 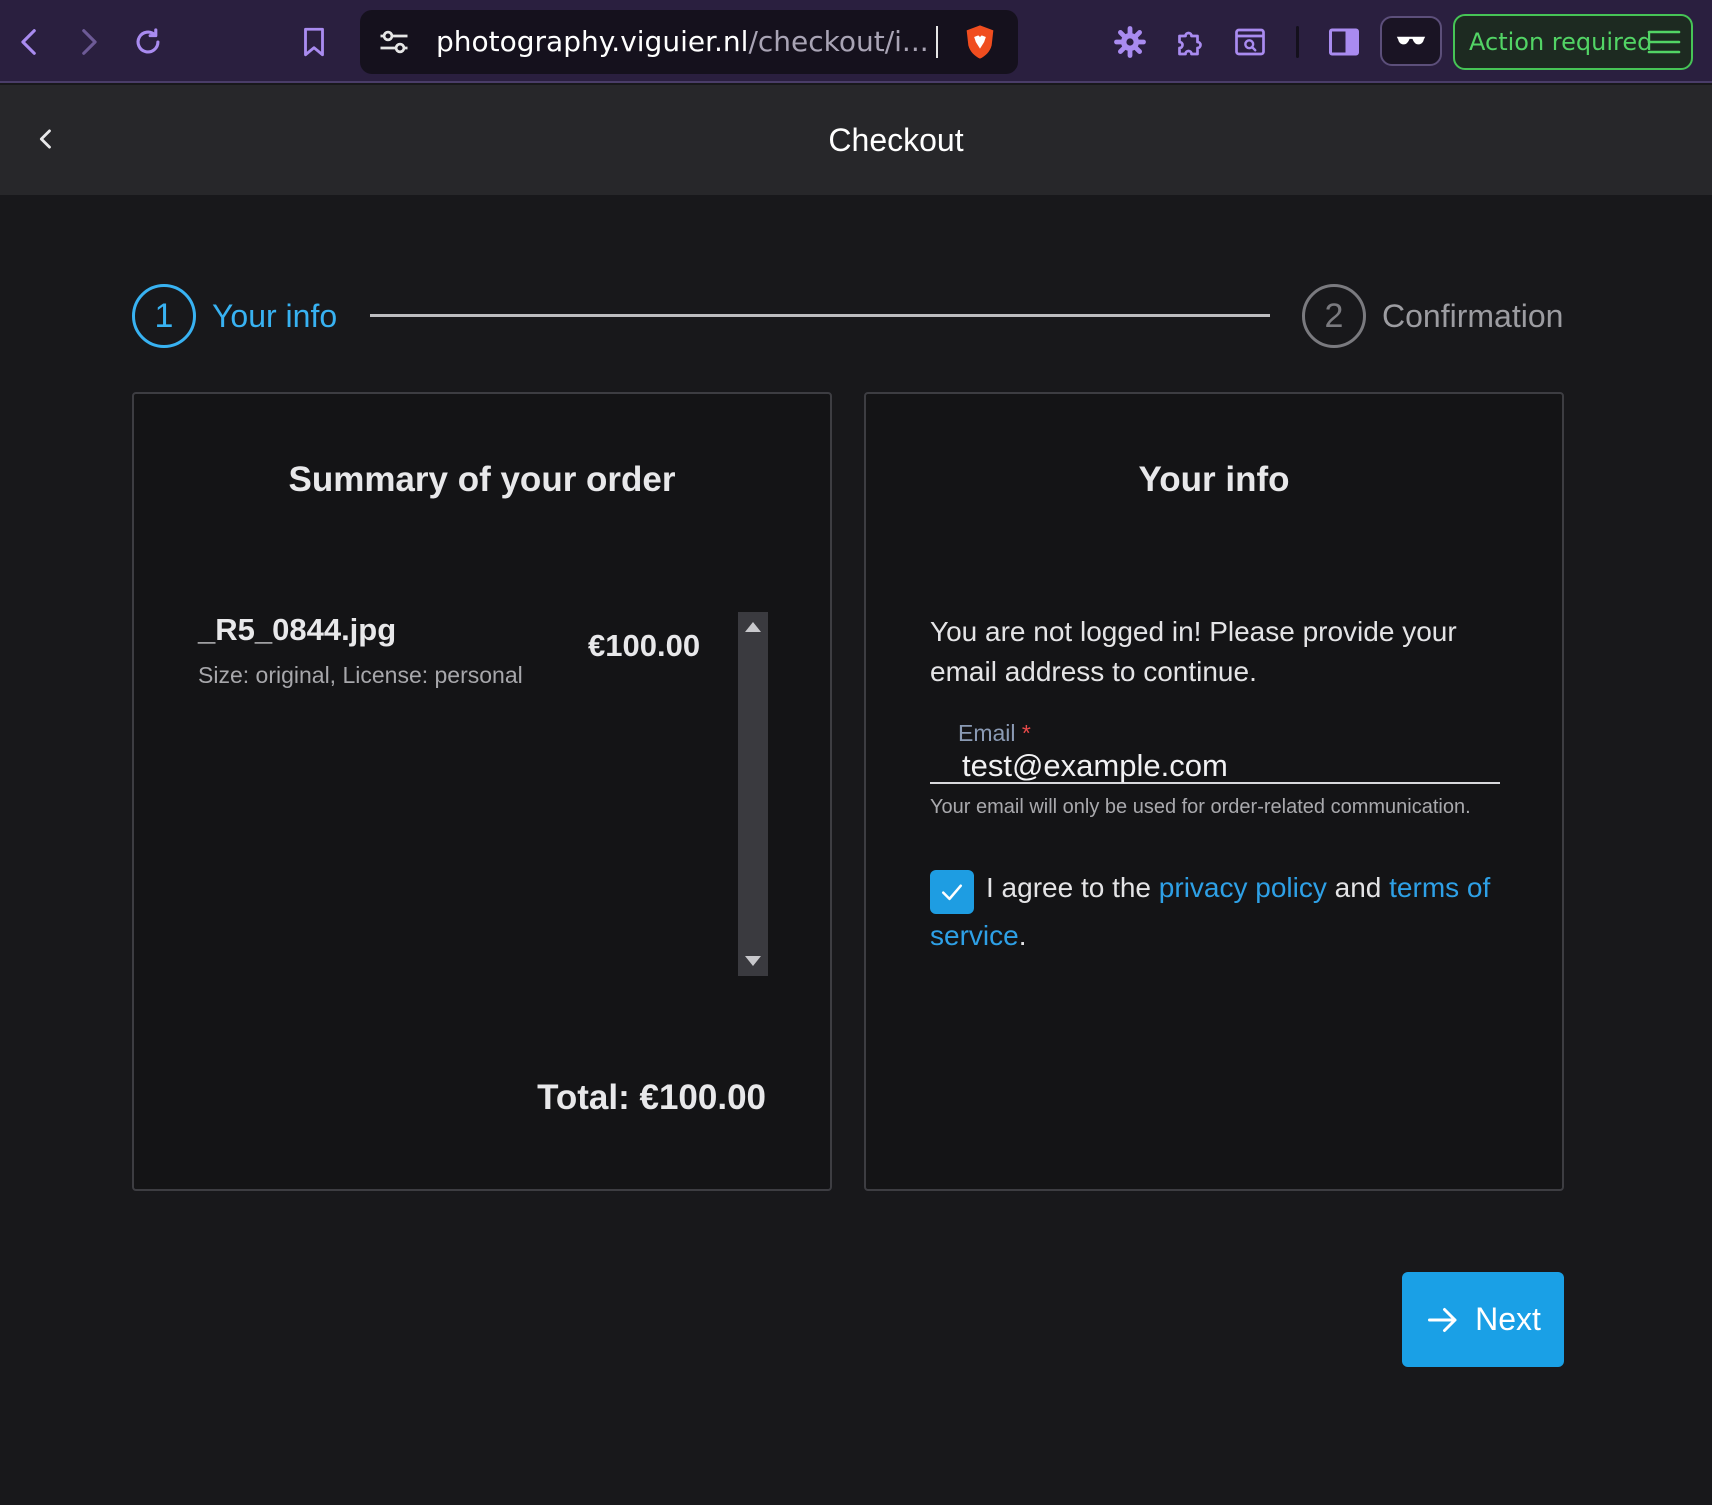 I want to click on stepper-line, so click(x=820, y=315).